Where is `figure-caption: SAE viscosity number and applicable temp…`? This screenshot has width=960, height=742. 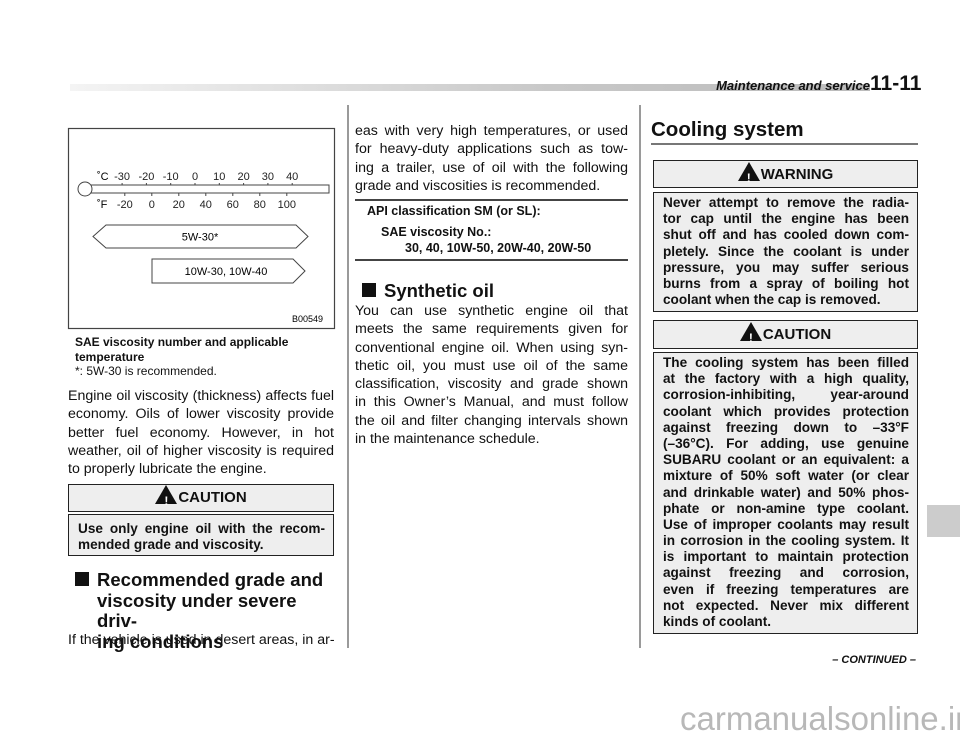 figure-caption: SAE viscosity number and applicable temp… is located at coordinates (181, 349).